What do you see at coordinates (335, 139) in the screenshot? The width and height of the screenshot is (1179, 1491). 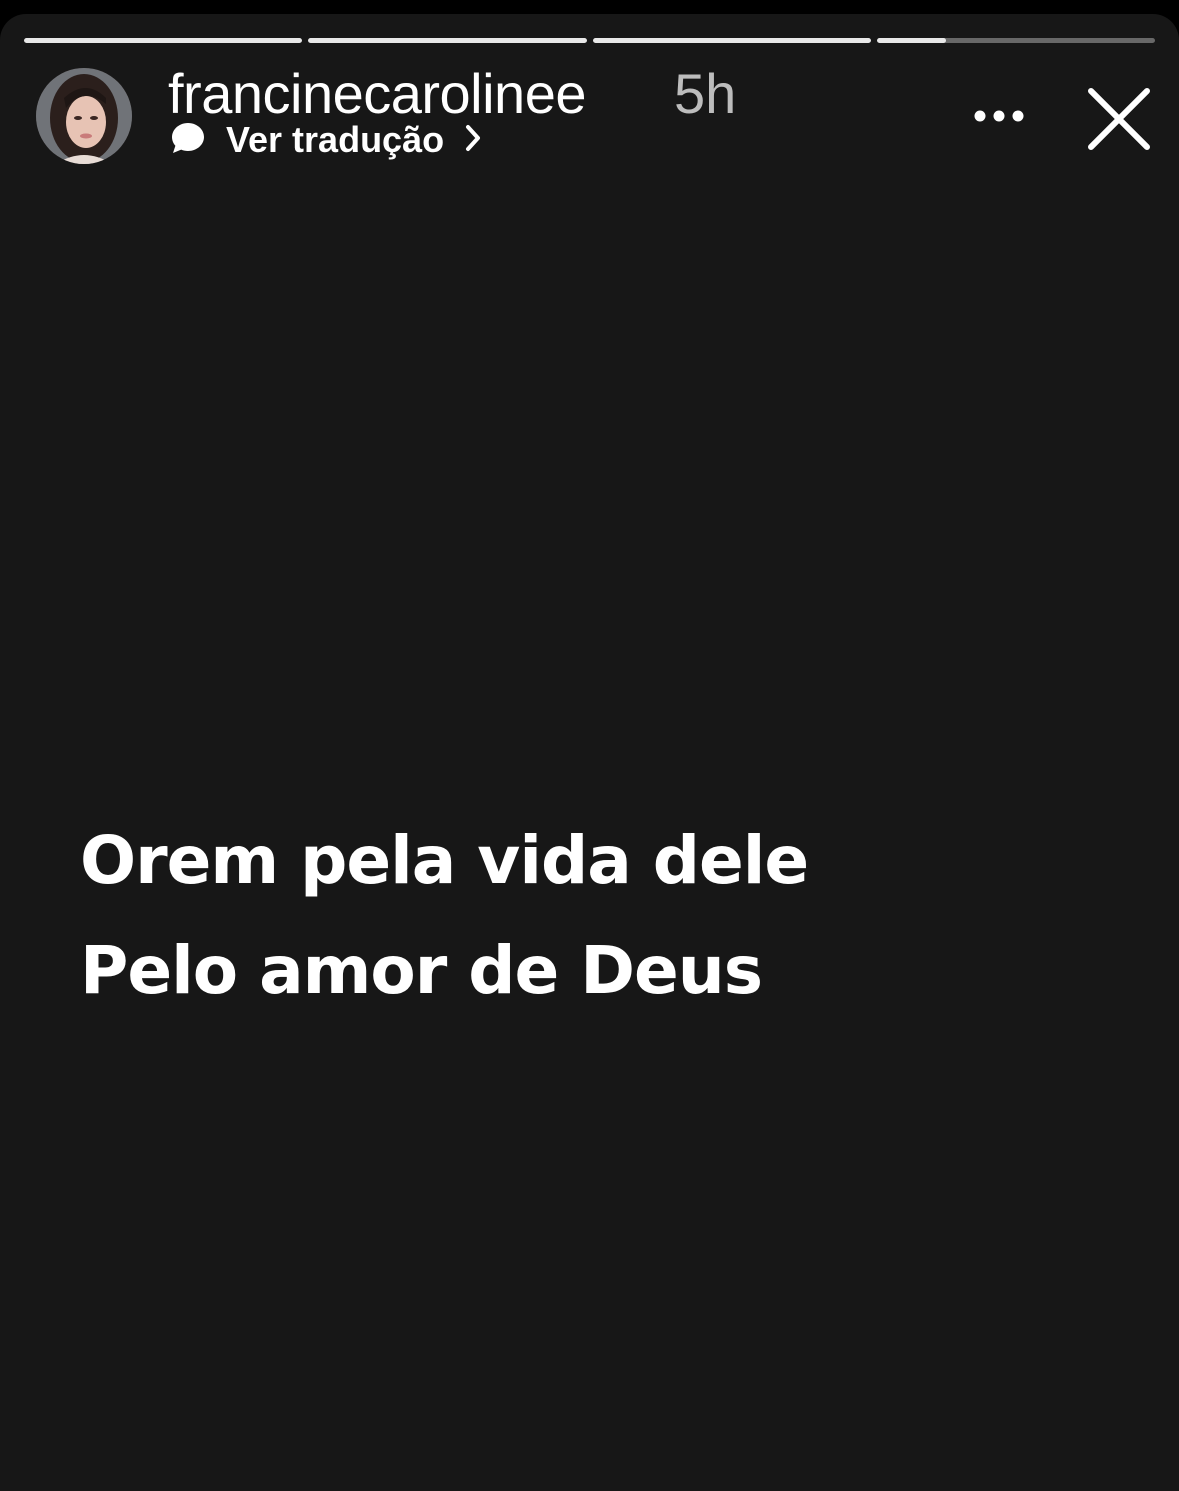 I see `translate-label: Ver tradução` at bounding box center [335, 139].